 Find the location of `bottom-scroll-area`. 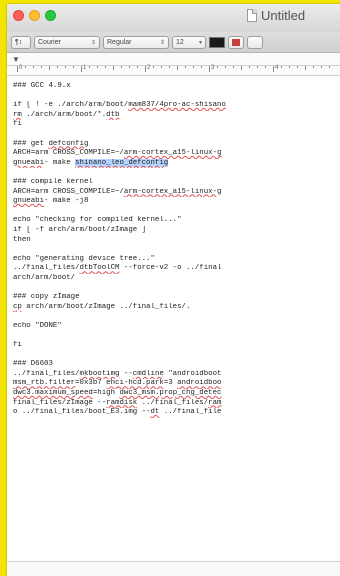

bottom-scroll-area is located at coordinates (173, 568).